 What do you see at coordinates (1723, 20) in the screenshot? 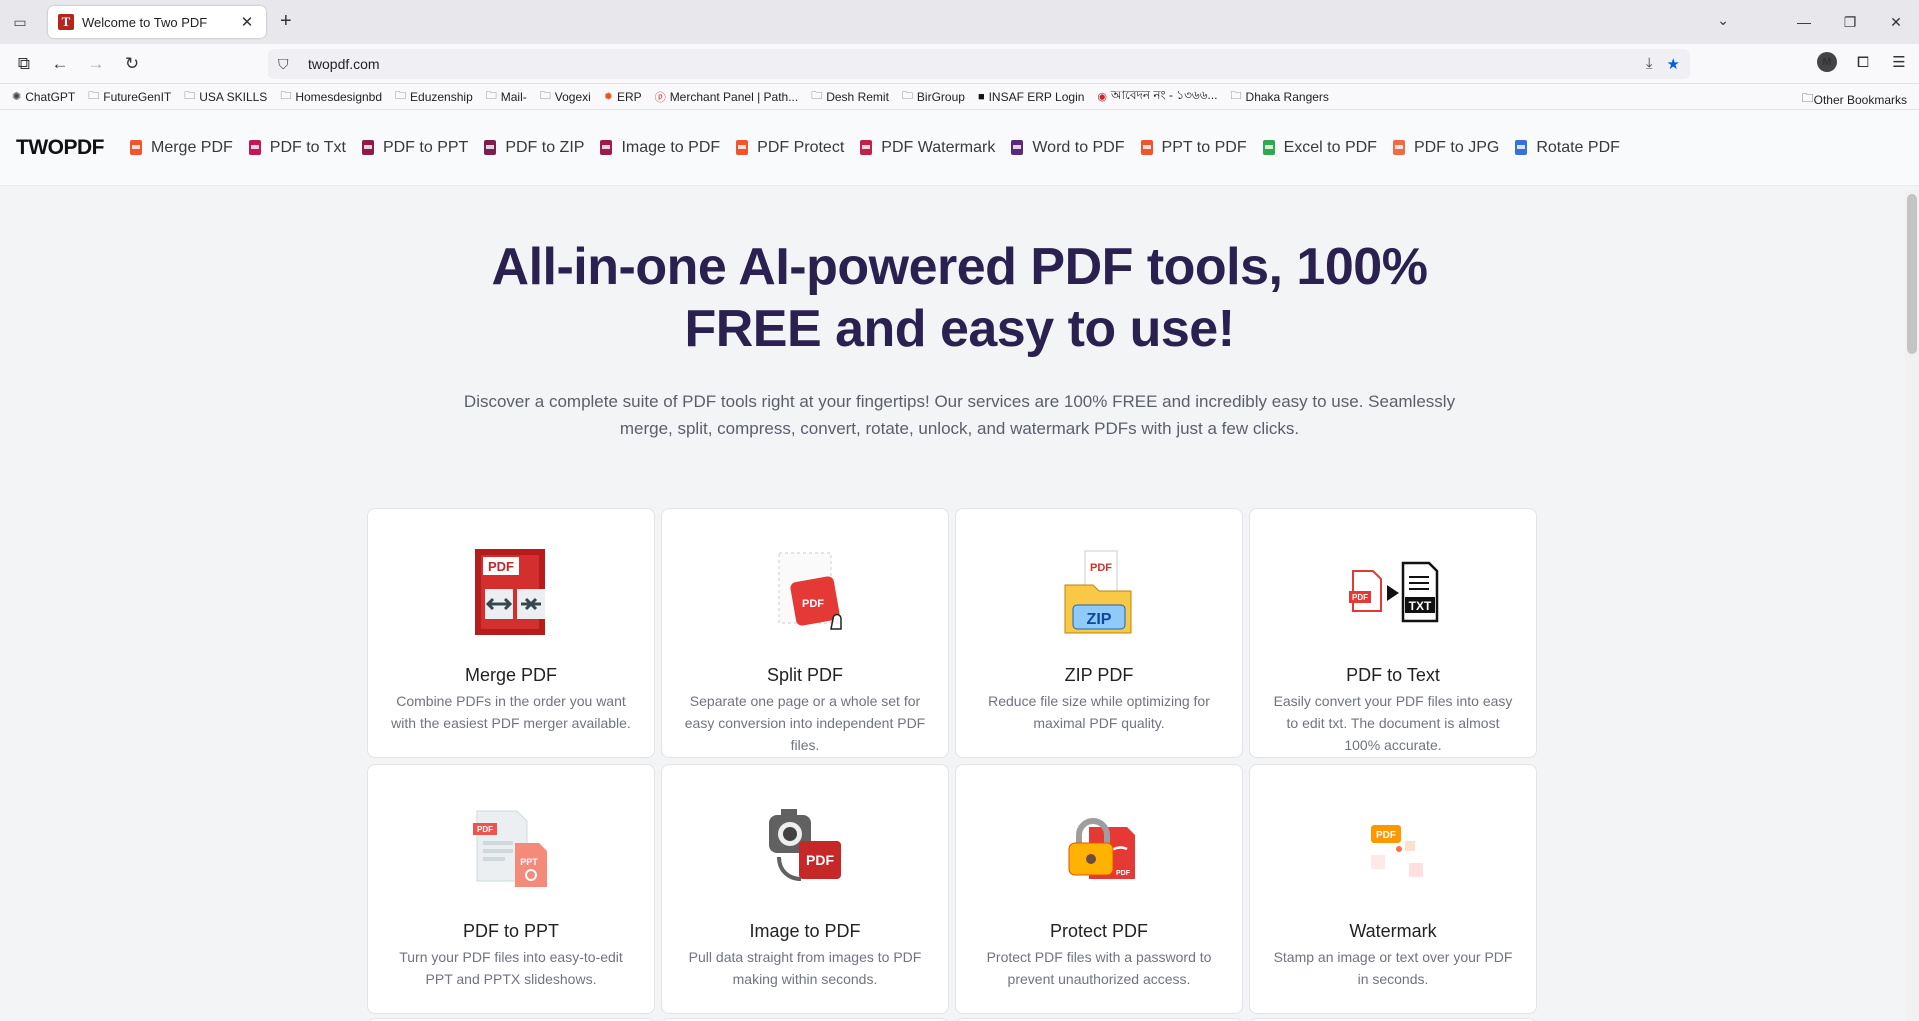
I see `tab-overflow-chevron-icon: ⌄` at bounding box center [1723, 20].